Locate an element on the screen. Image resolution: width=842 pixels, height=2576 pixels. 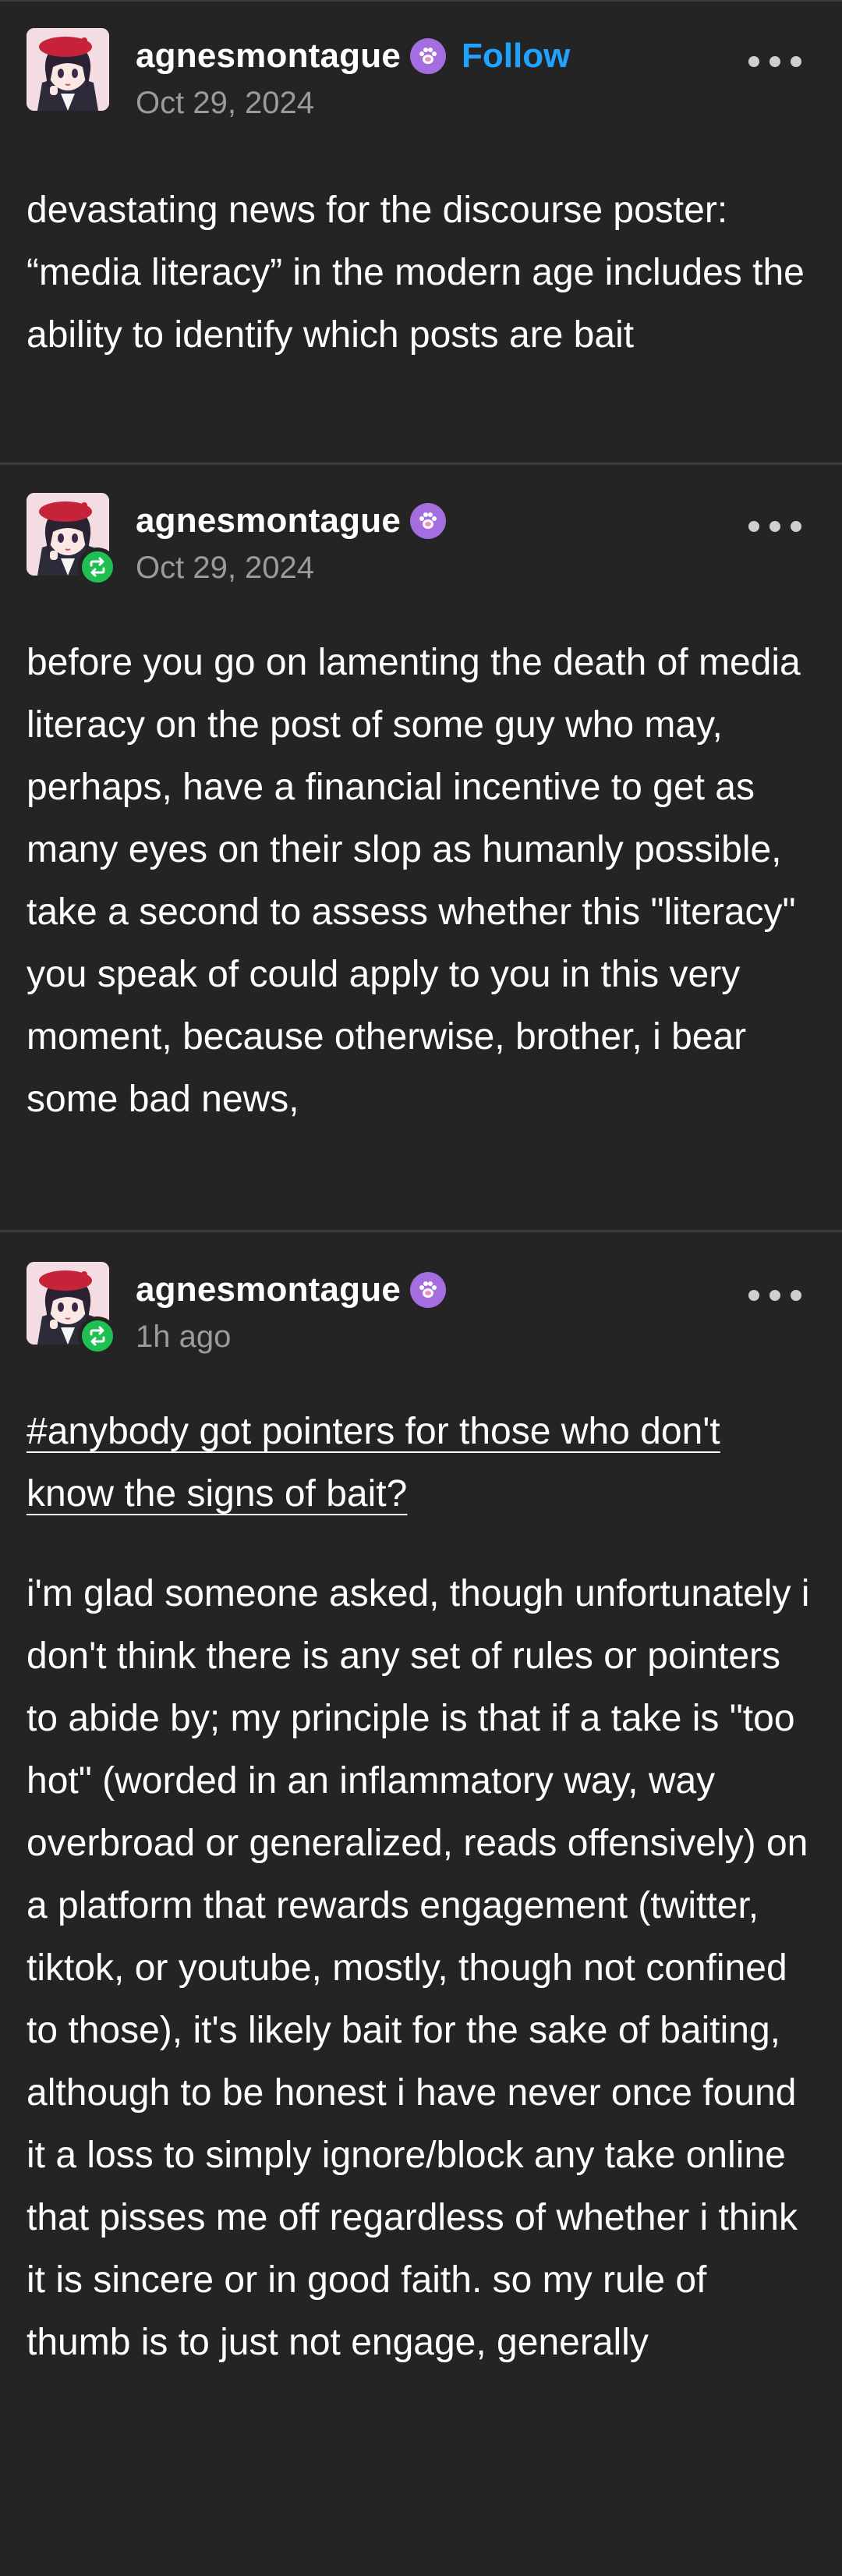
avatar-image is located at coordinates (68, 69).